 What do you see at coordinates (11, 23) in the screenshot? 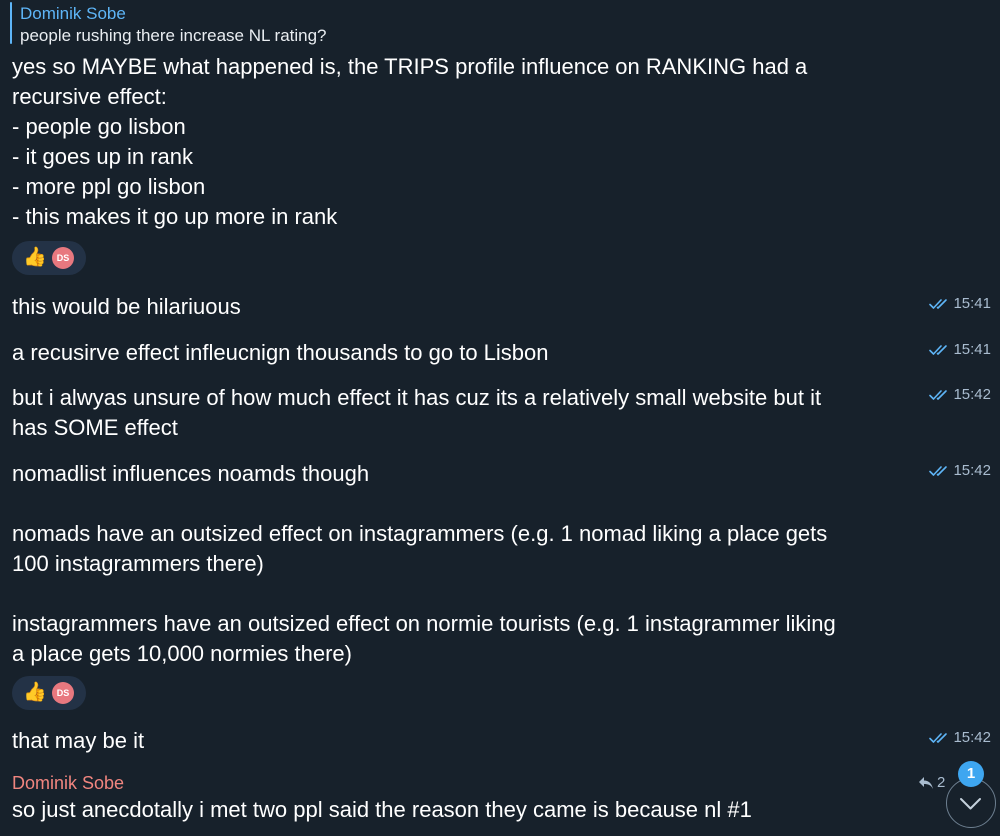
I see `reply-quote-bar` at bounding box center [11, 23].